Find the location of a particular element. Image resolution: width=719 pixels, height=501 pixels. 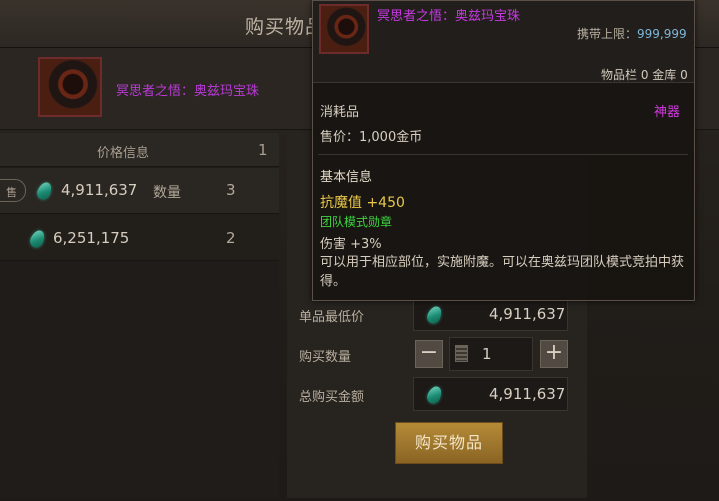

item-sell-price: 售价：1,000金币 is located at coordinates (371, 137).